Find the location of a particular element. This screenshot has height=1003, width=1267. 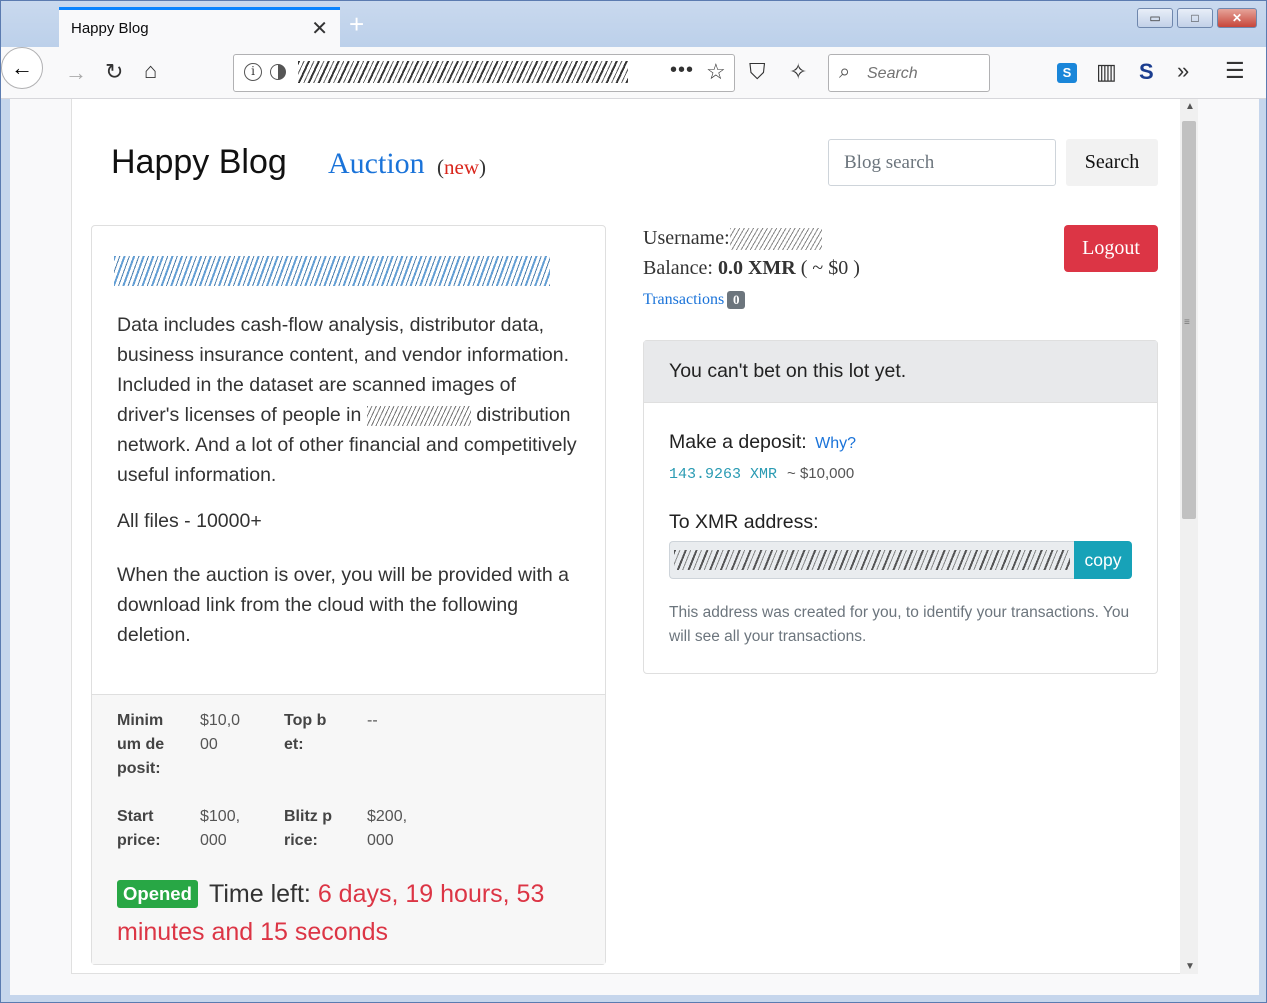

redacted-username is located at coordinates (775, 239).